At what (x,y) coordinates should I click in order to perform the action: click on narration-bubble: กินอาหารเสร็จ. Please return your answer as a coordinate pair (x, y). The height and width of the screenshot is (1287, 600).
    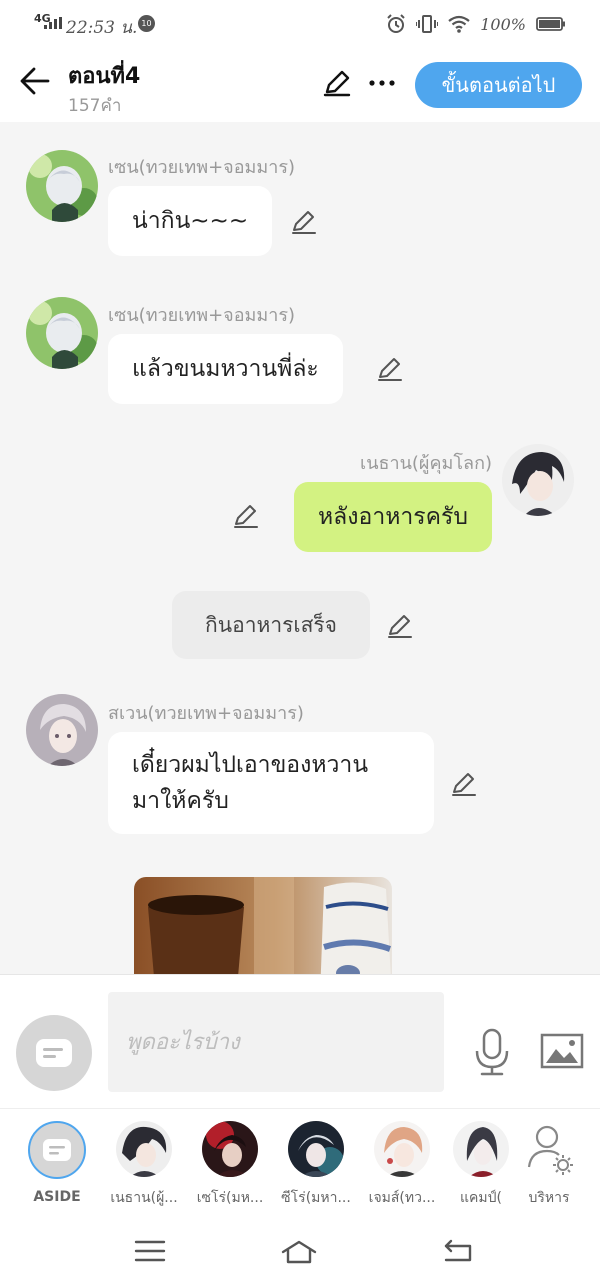
    Looking at the image, I should click on (271, 625).